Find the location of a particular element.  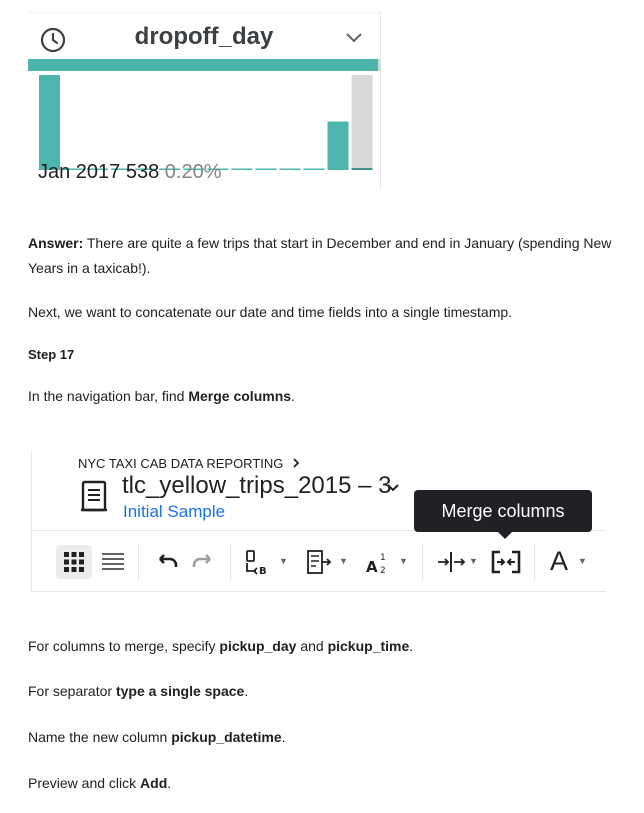

merge-columns-icon is located at coordinates (506, 562).